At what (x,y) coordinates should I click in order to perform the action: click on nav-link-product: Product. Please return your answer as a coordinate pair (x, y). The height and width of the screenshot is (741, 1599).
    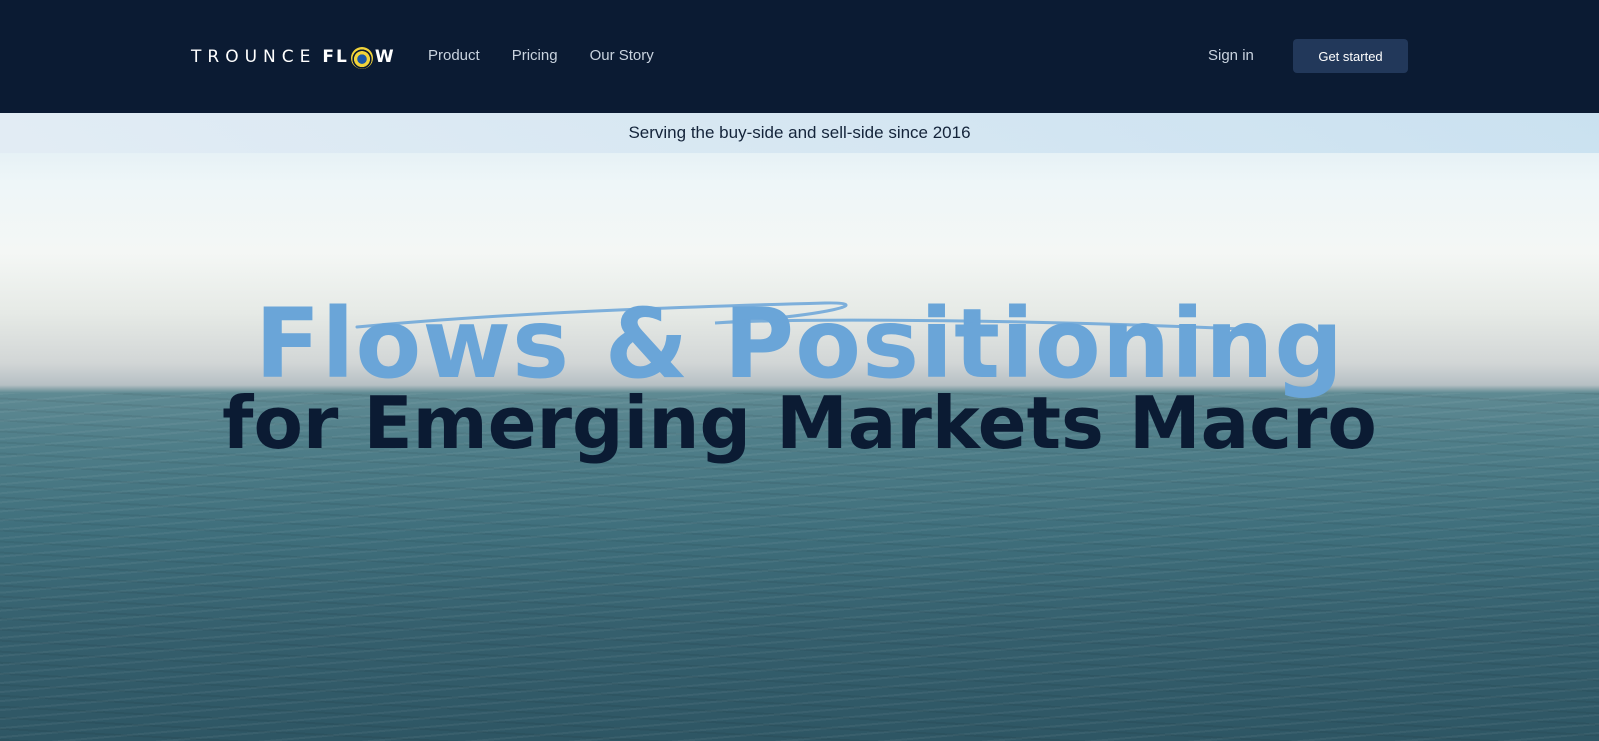
    Looking at the image, I should click on (454, 55).